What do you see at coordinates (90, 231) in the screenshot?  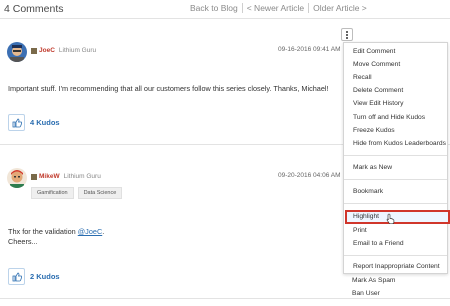 I see `mention-link: @JoeC` at bounding box center [90, 231].